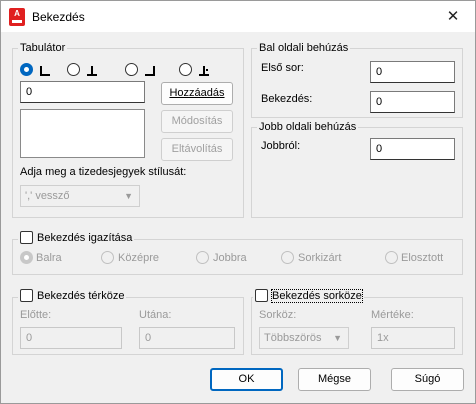  Describe the element at coordinates (278, 315) in the screenshot. I see `line-spacing-label: Sorköz:` at that location.